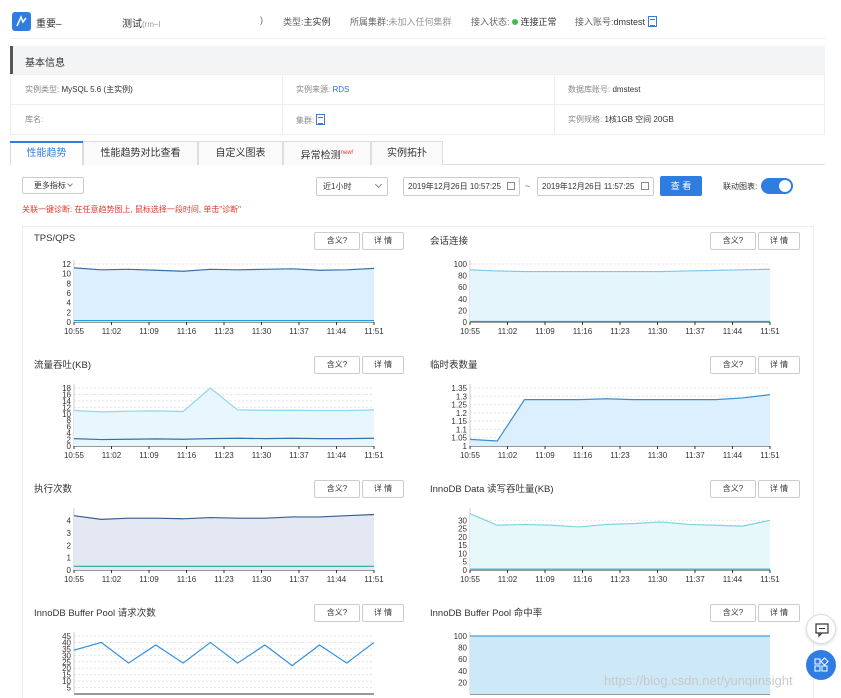 This screenshot has width=841, height=698. I want to click on toggle-knob, so click(785, 186).